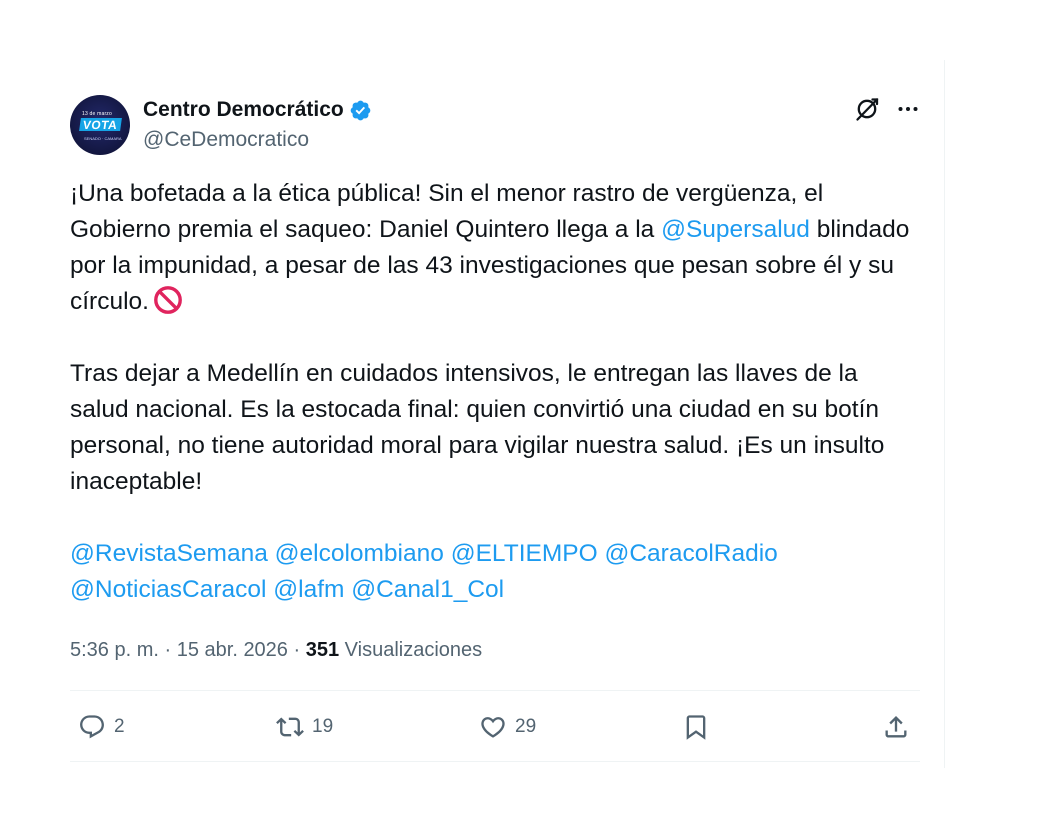  What do you see at coordinates (103, 138) in the screenshot?
I see `avatar-bottom-text: SENADO · CAMARA` at bounding box center [103, 138].